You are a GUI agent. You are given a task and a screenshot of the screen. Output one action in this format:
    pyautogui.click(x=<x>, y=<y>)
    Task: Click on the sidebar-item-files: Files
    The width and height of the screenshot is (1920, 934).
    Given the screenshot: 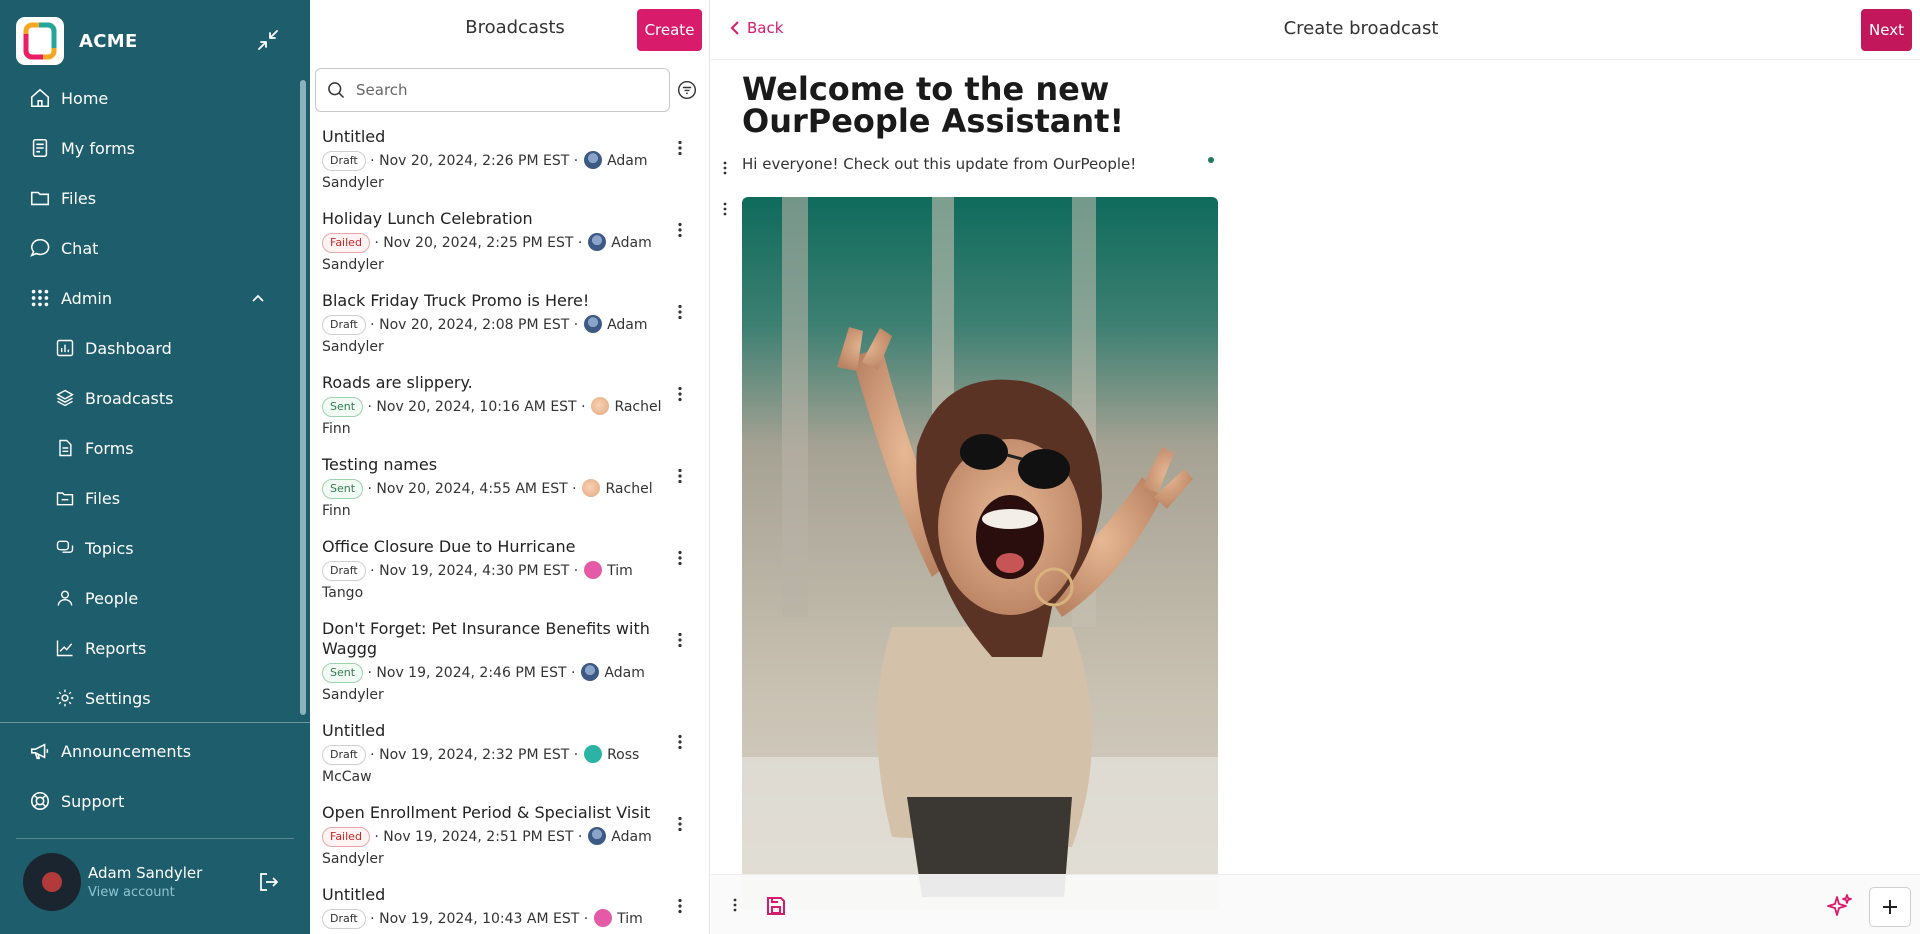 What is the action you would take?
    pyautogui.click(x=150, y=198)
    